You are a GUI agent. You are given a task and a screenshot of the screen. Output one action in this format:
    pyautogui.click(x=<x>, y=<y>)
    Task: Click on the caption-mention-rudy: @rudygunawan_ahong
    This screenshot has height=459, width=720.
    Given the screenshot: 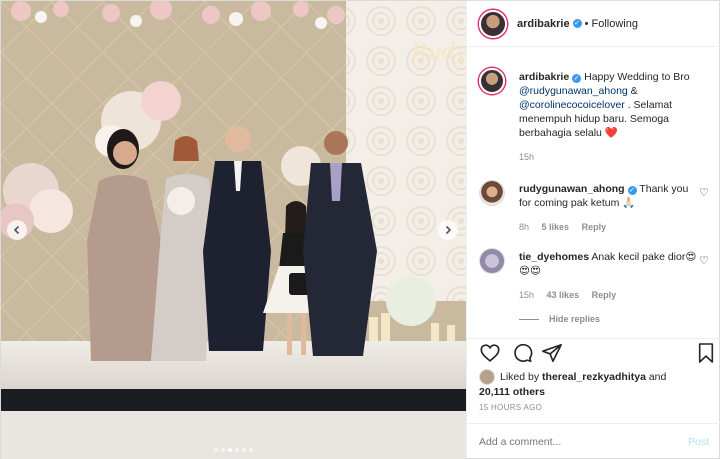 What is the action you would take?
    pyautogui.click(x=573, y=91)
    